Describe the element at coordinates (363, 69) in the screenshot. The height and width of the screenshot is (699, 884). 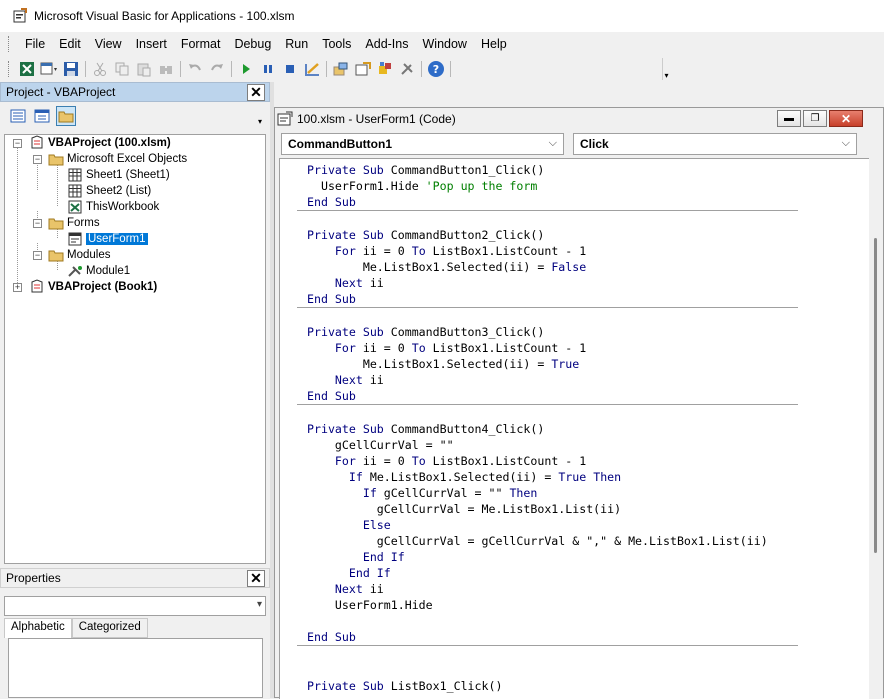
I see `properties-window-button` at that location.